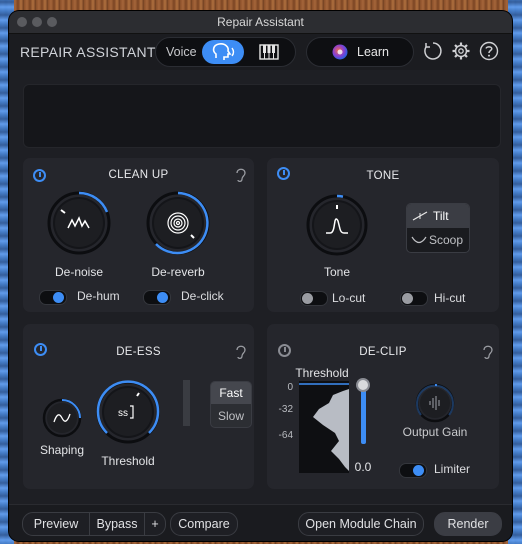 Image resolution: width=522 pixels, height=544 pixels. What do you see at coordinates (363, 416) in the screenshot?
I see `threshold-slider-track` at bounding box center [363, 416].